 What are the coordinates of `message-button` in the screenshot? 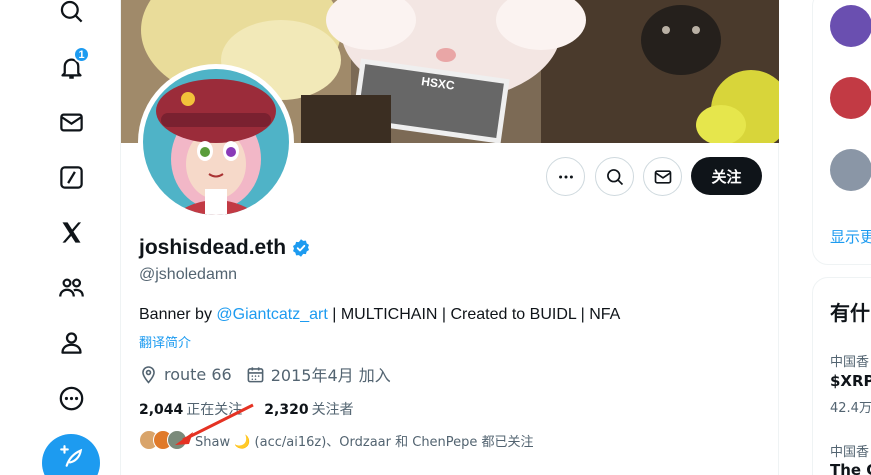 It's located at (662, 176).